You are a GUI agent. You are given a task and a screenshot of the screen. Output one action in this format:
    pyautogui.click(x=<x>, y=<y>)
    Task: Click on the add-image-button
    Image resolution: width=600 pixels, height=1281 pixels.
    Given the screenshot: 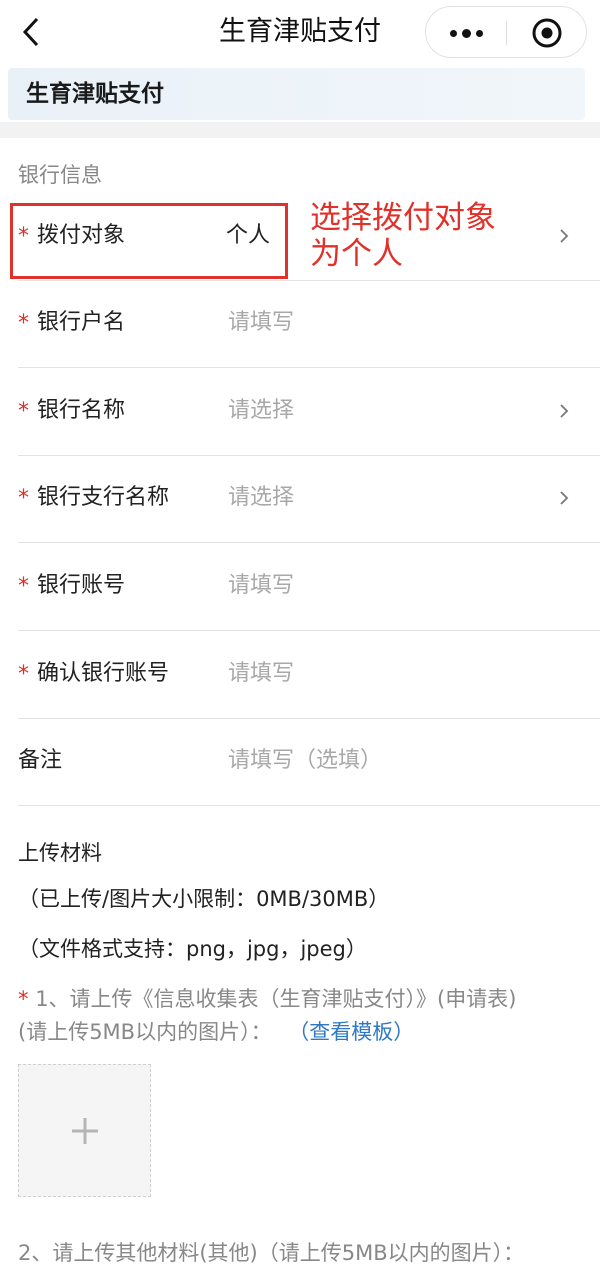 What is the action you would take?
    pyautogui.click(x=84, y=1130)
    